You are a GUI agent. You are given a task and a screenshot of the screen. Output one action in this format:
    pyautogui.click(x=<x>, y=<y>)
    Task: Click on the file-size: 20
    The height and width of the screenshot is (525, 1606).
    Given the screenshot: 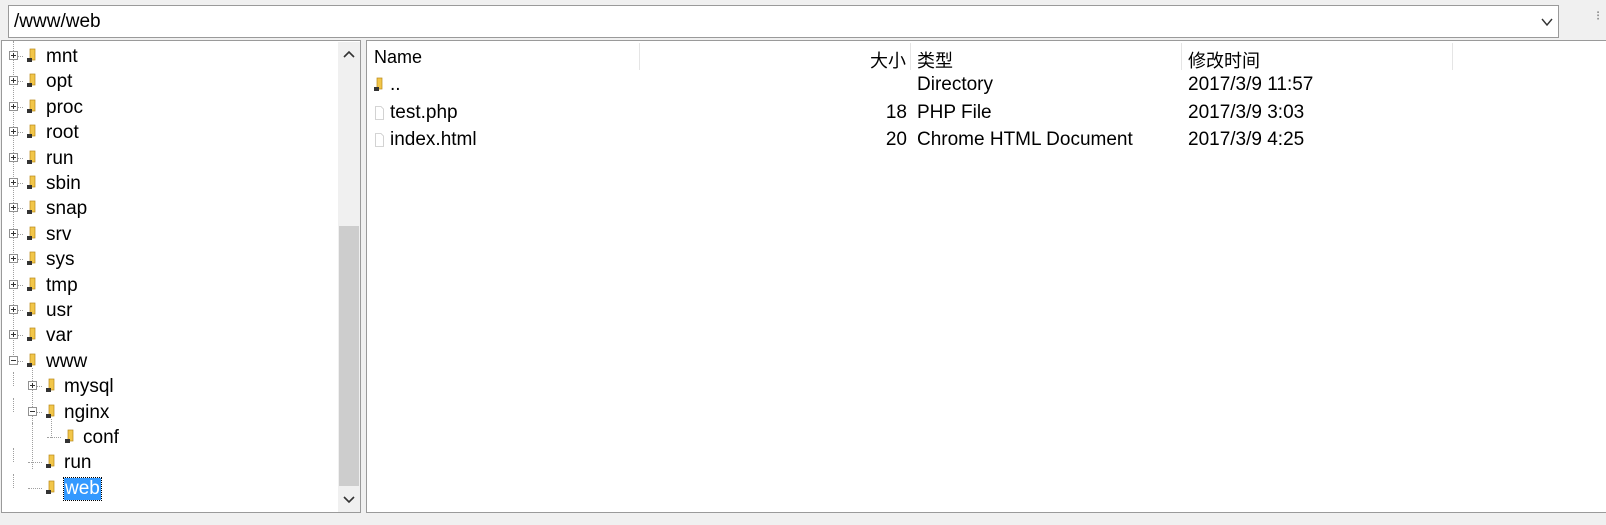 What is the action you would take?
    pyautogui.click(x=896, y=139)
    